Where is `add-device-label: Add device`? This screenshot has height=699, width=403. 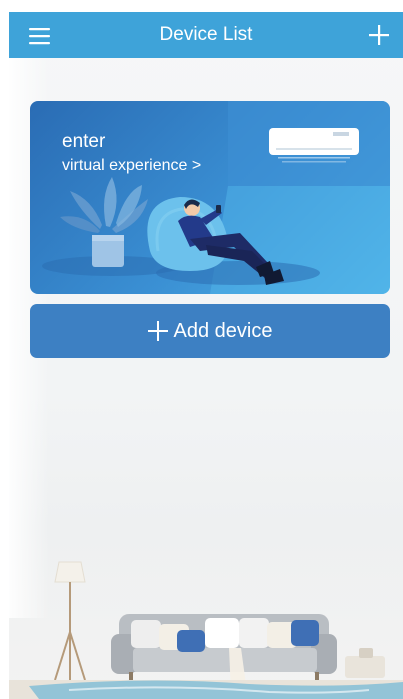 add-device-label: Add device is located at coordinates (223, 330).